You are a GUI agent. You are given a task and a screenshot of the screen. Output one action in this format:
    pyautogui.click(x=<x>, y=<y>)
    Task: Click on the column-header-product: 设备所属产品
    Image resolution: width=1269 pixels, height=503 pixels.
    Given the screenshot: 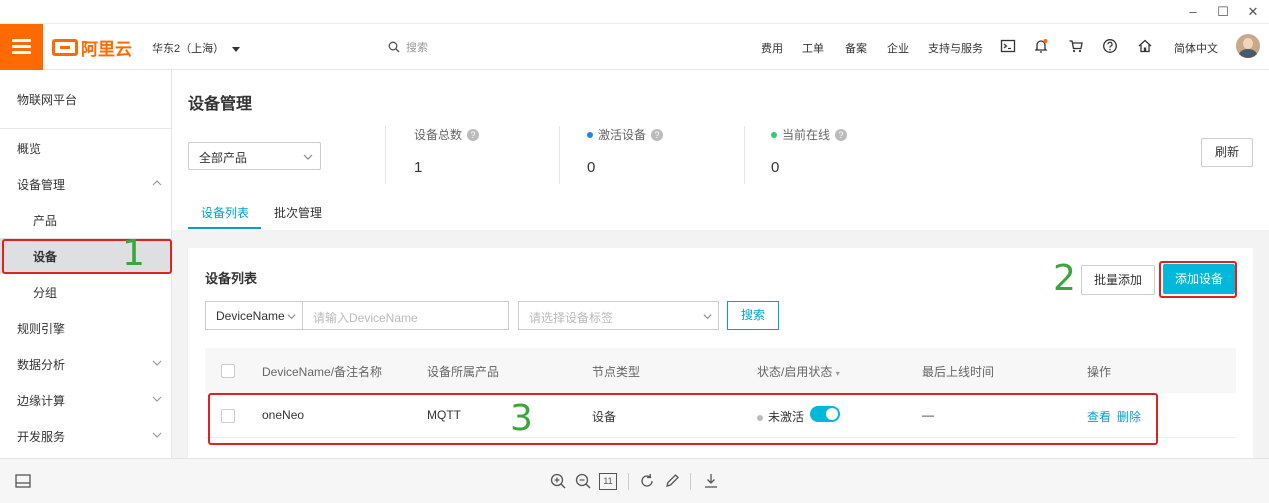 What is the action you would take?
    pyautogui.click(x=463, y=372)
    